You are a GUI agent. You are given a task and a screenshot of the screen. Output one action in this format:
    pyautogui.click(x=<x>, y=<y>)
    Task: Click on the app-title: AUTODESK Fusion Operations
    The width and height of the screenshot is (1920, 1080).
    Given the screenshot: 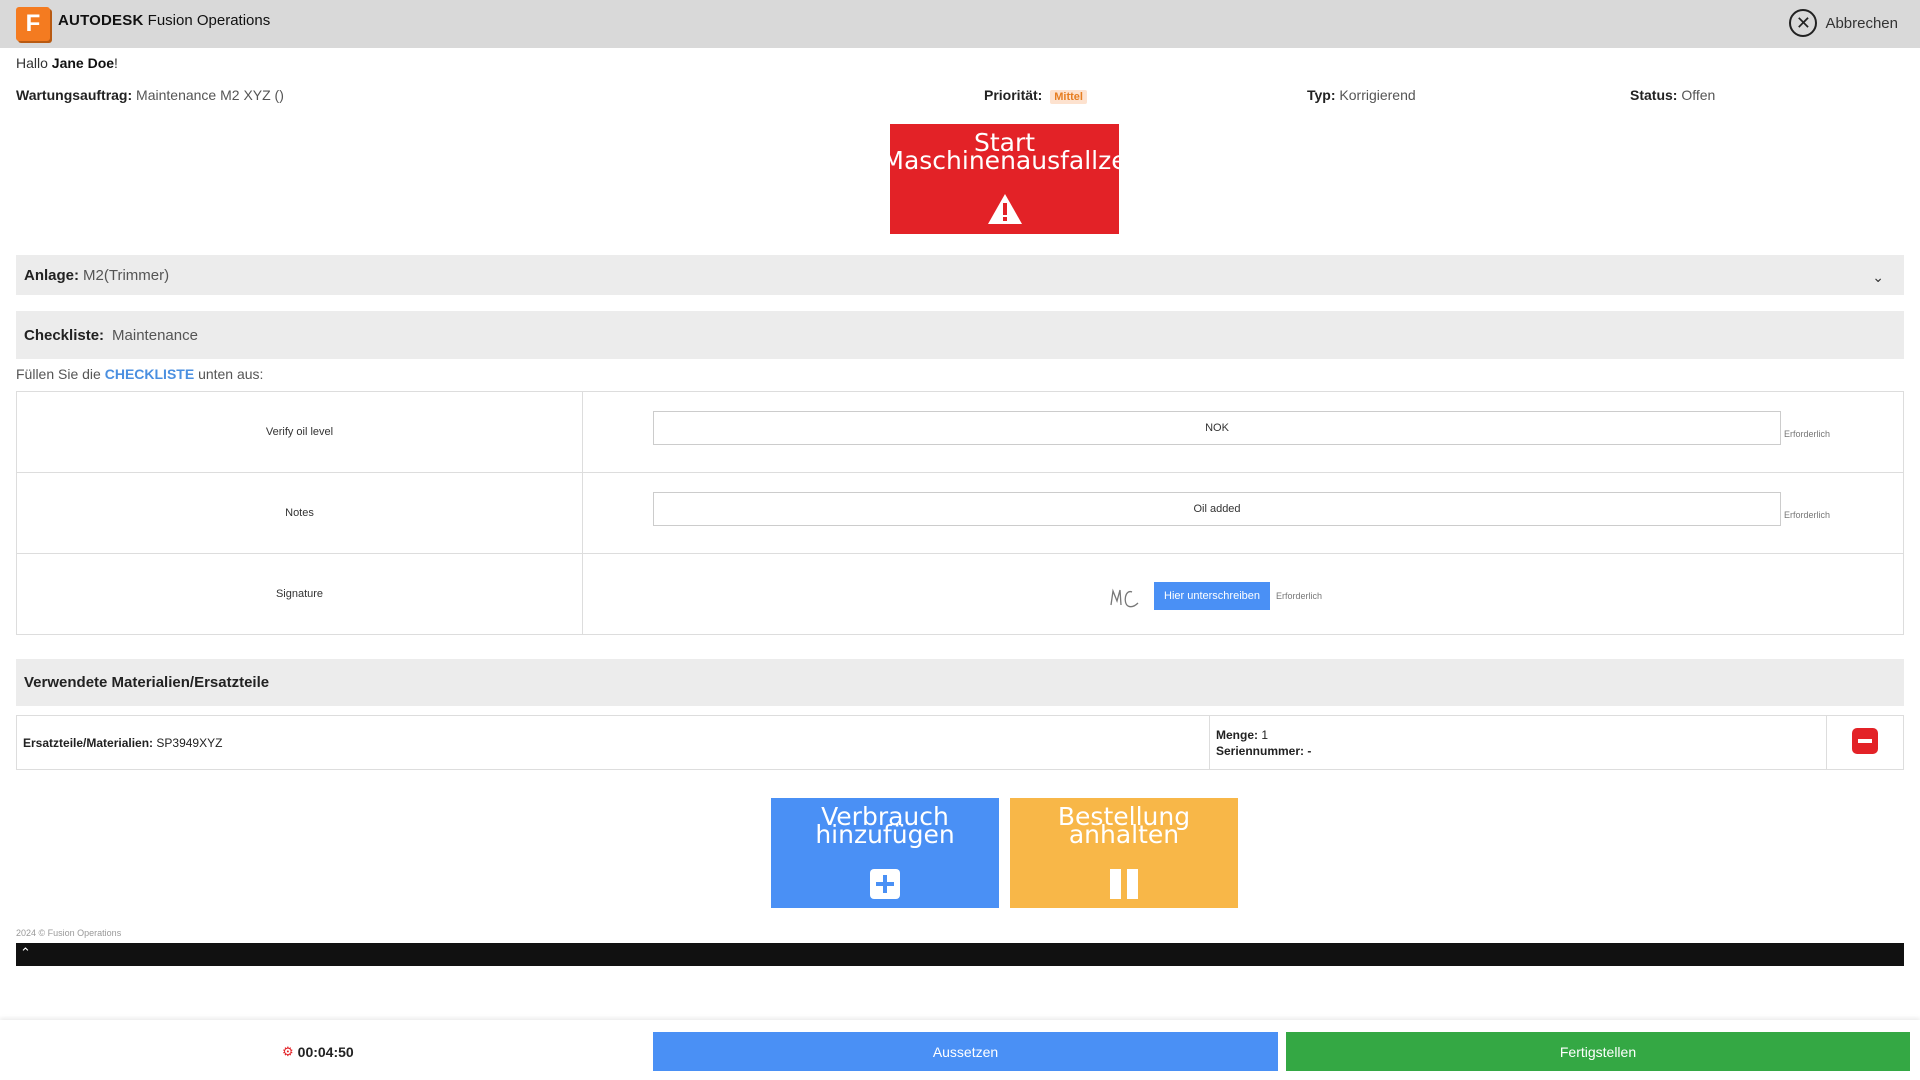 What is the action you would take?
    pyautogui.click(x=164, y=20)
    